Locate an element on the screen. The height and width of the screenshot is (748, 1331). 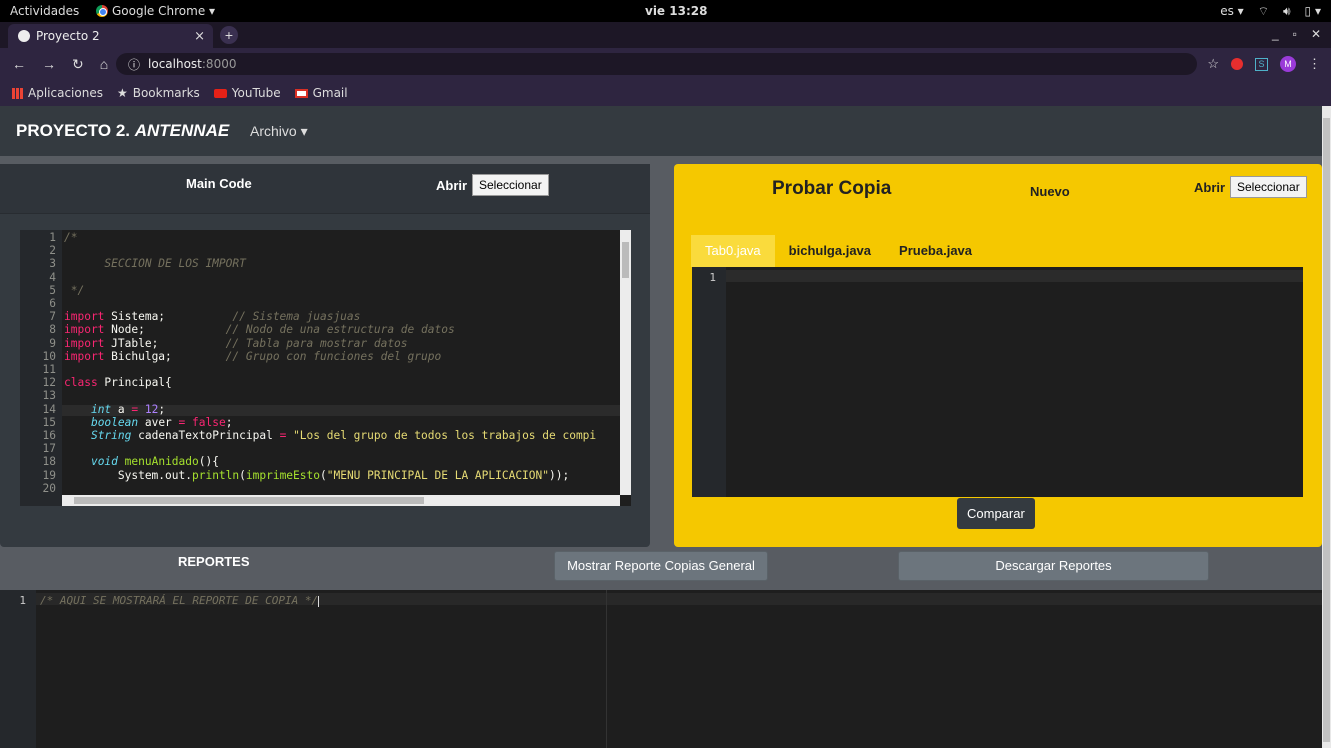
info-icon: ⓘ is located at coordinates (134, 64).